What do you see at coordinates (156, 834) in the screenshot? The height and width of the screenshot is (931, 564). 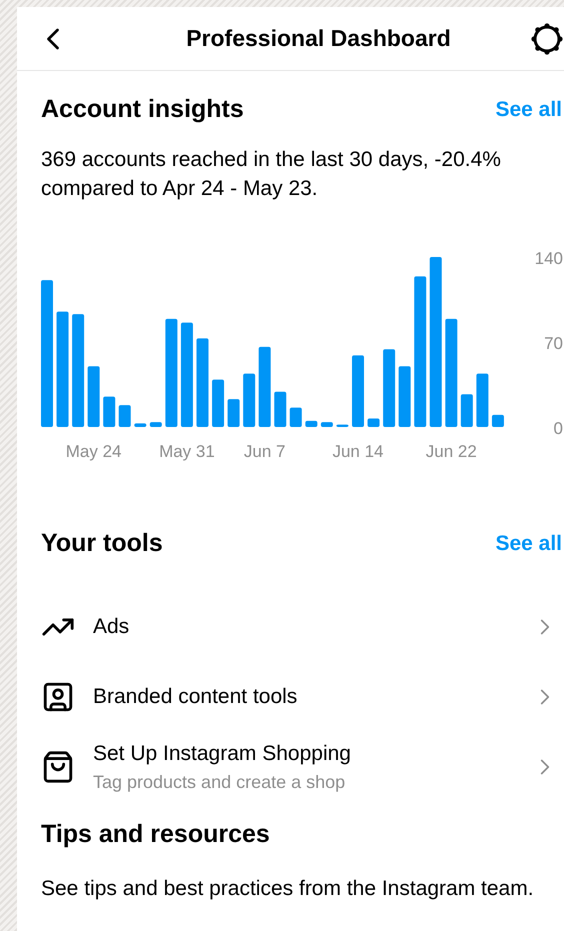 I see `section-heading: Tips and resources` at bounding box center [156, 834].